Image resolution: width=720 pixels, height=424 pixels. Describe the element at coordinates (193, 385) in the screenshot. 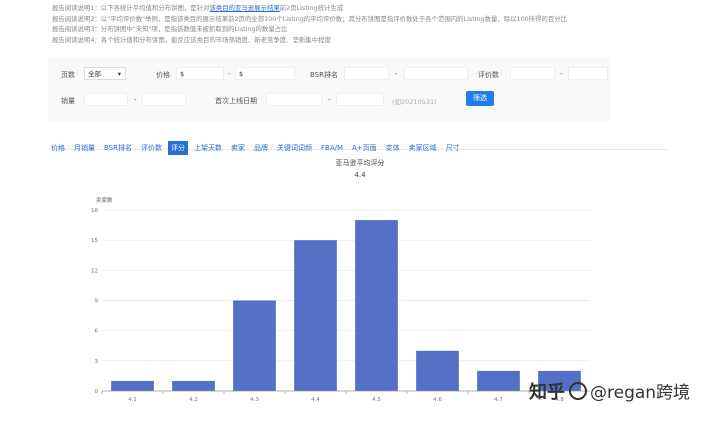

I see `bar-4.2` at that location.